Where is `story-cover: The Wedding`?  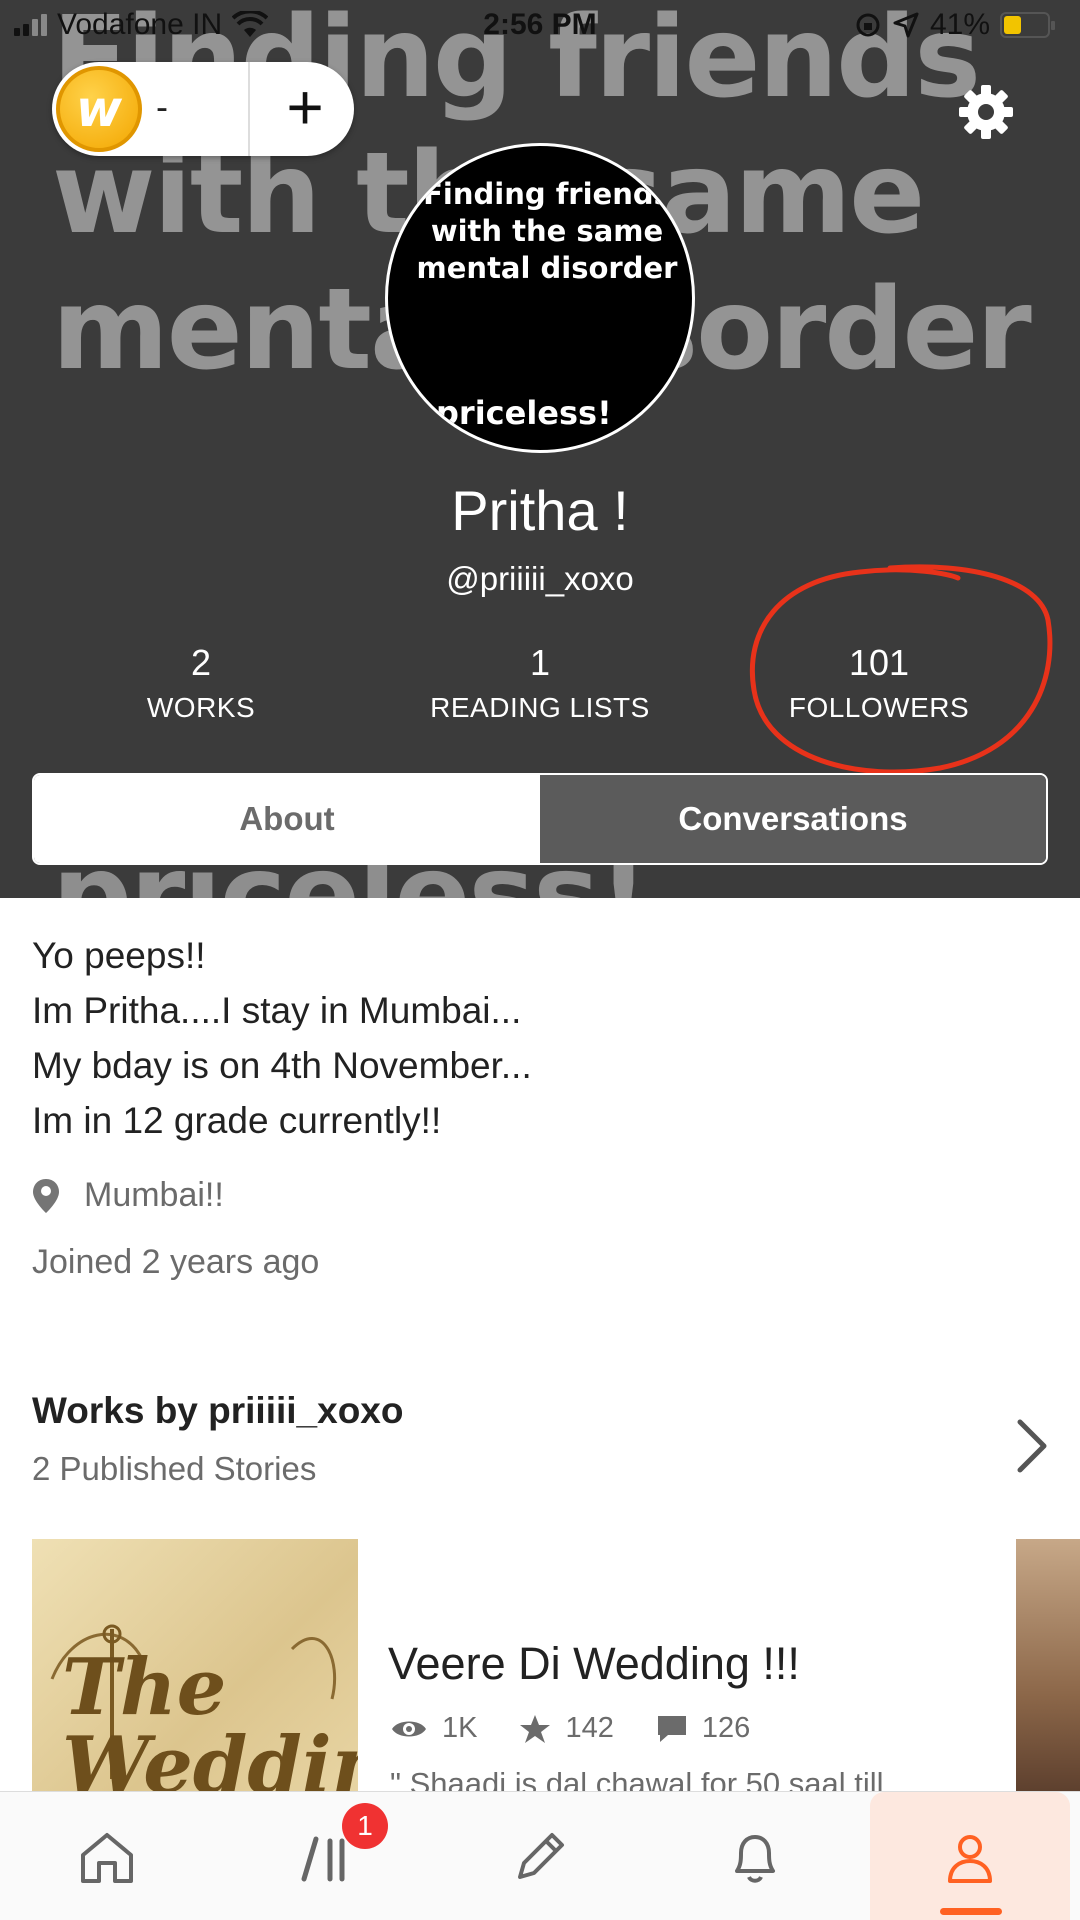 story-cover: The Wedding is located at coordinates (195, 1669).